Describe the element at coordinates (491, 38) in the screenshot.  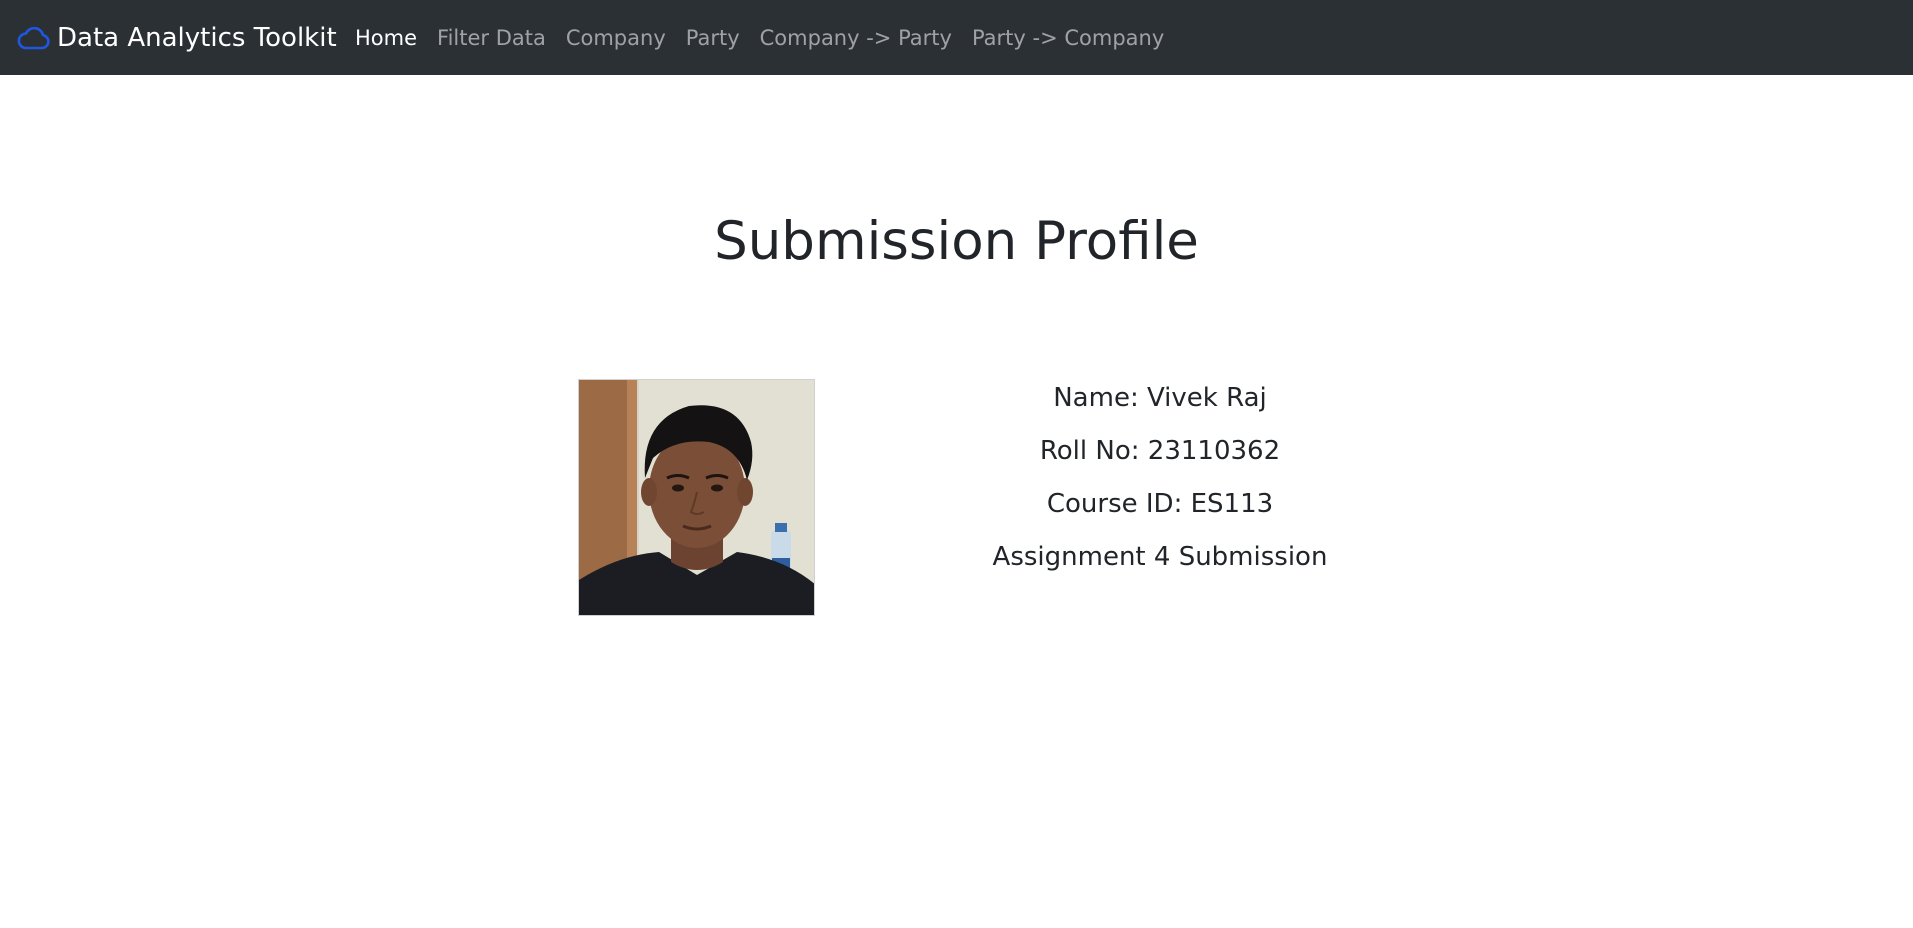
I see `nav-filter-data: Filter Data` at that location.